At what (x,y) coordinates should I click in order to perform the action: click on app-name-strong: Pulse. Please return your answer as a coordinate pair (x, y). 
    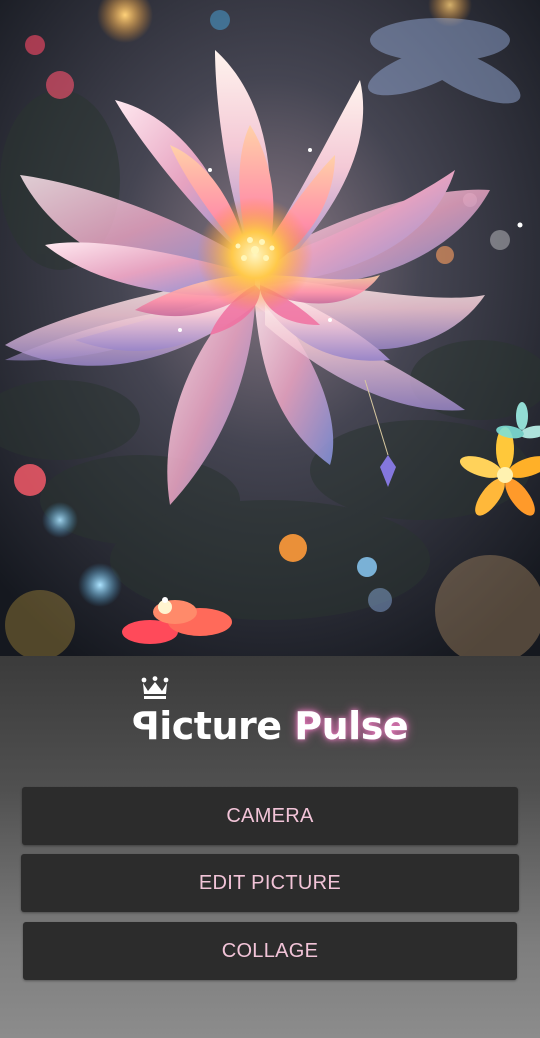
    Looking at the image, I should click on (351, 726).